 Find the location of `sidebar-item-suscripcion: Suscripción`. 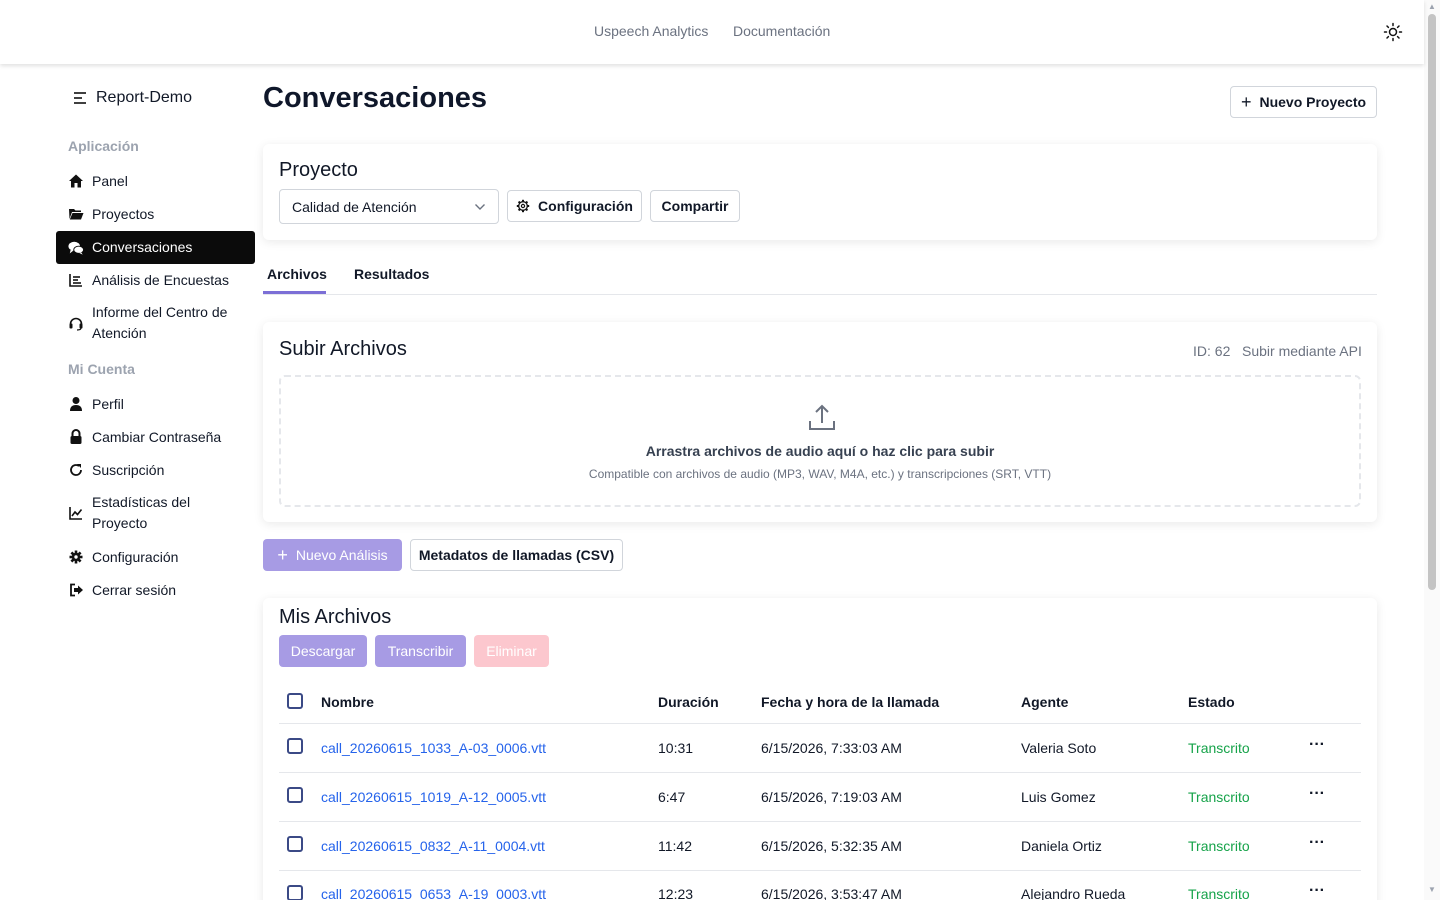

sidebar-item-suscripcion: Suscripción is located at coordinates (155, 470).